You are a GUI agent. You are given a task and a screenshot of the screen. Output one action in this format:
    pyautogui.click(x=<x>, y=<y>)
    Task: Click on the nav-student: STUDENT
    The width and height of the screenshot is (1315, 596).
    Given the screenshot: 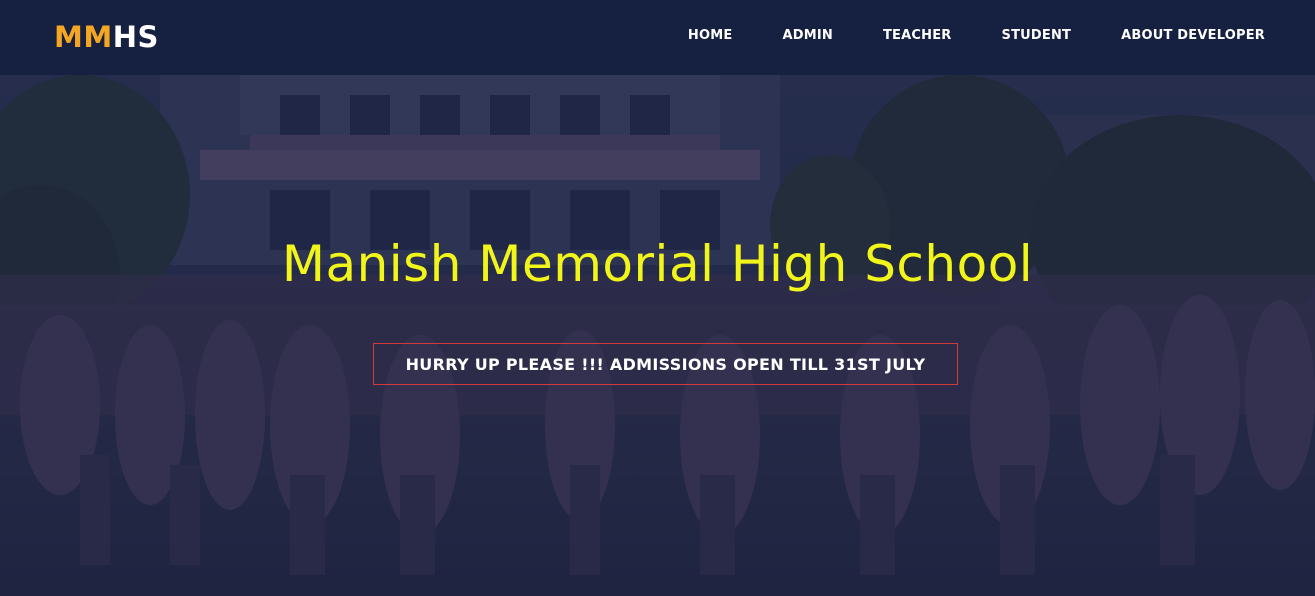 What is the action you would take?
    pyautogui.click(x=1037, y=36)
    